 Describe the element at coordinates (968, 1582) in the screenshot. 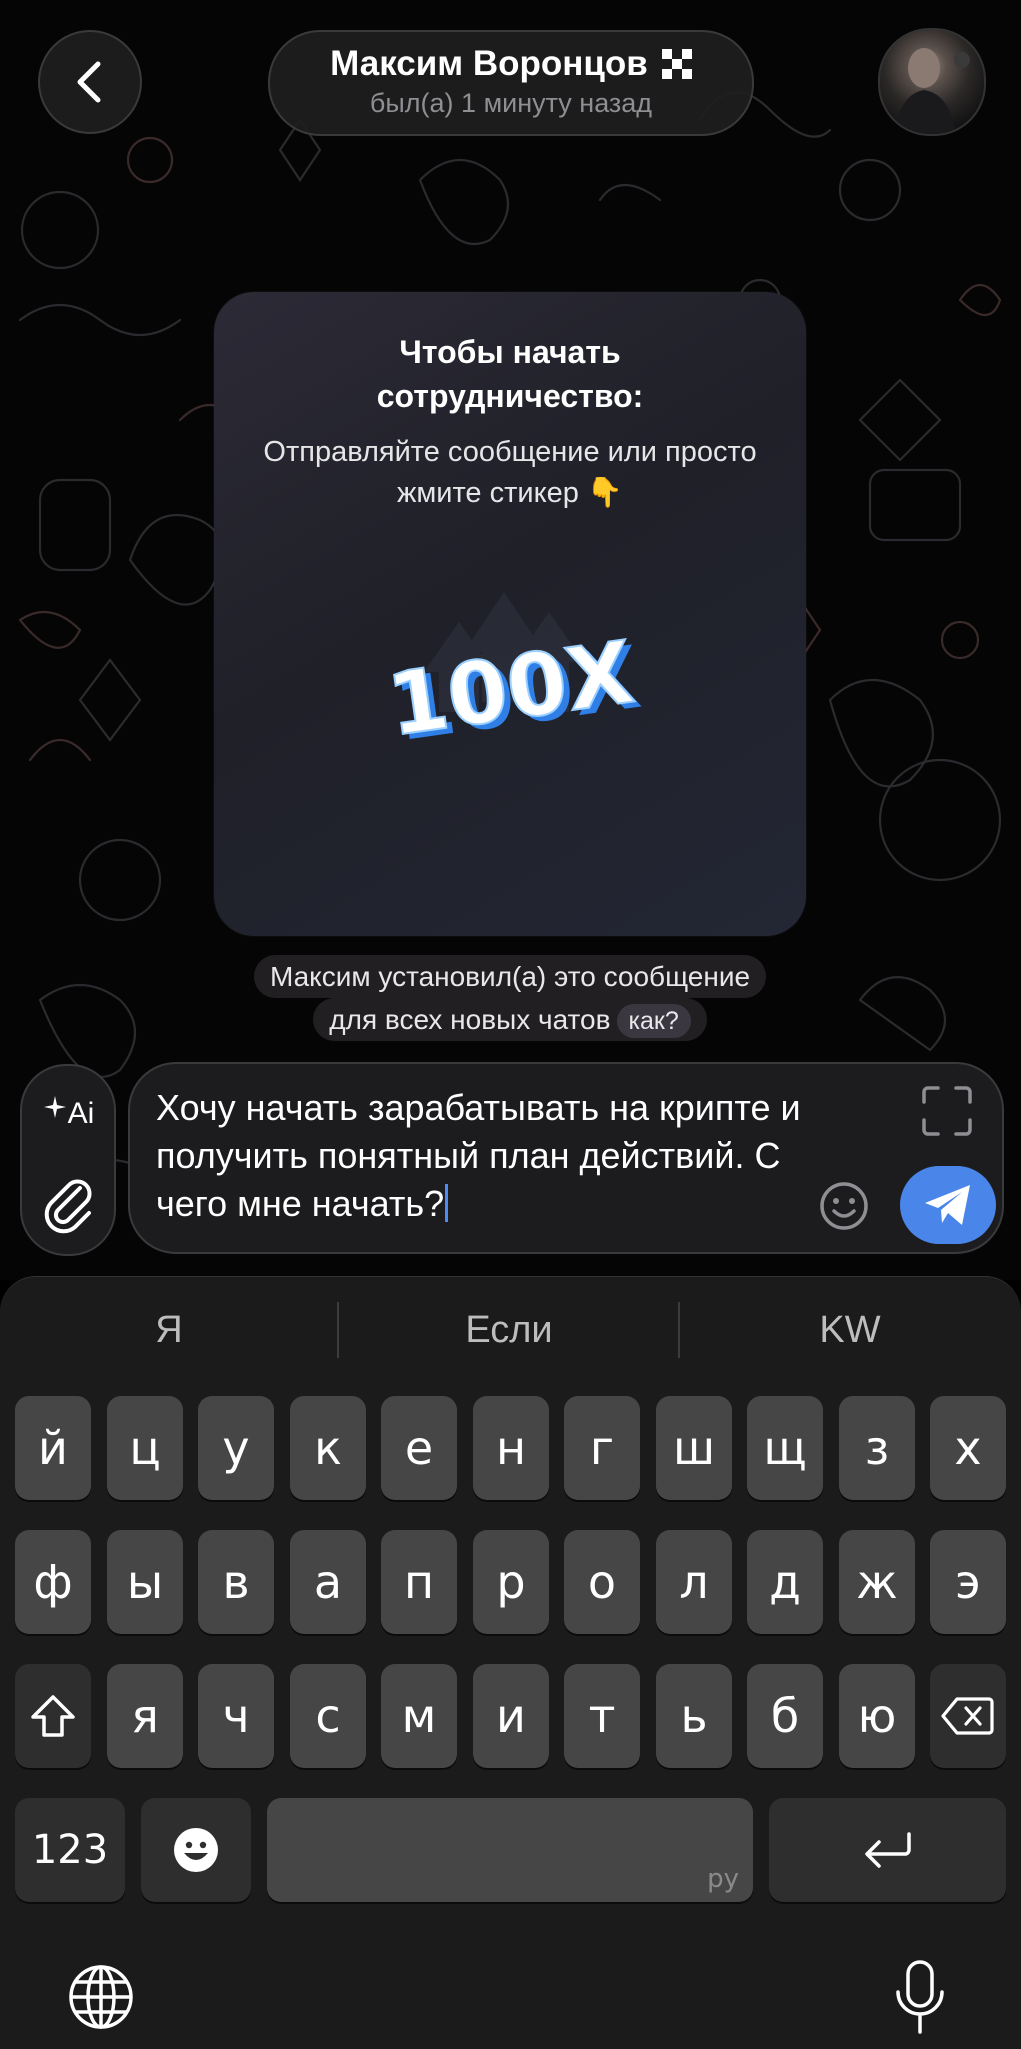

I see `key: э` at that location.